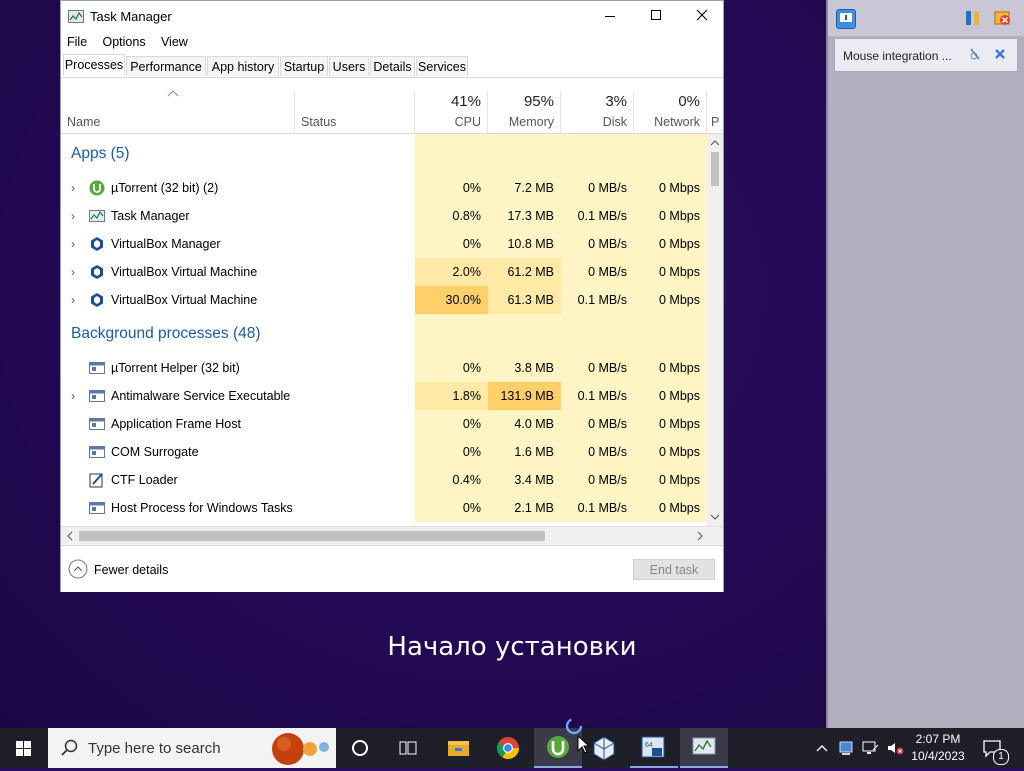  What do you see at coordinates (938, 756) in the screenshot?
I see `clock-date: 10/4/2023` at bounding box center [938, 756].